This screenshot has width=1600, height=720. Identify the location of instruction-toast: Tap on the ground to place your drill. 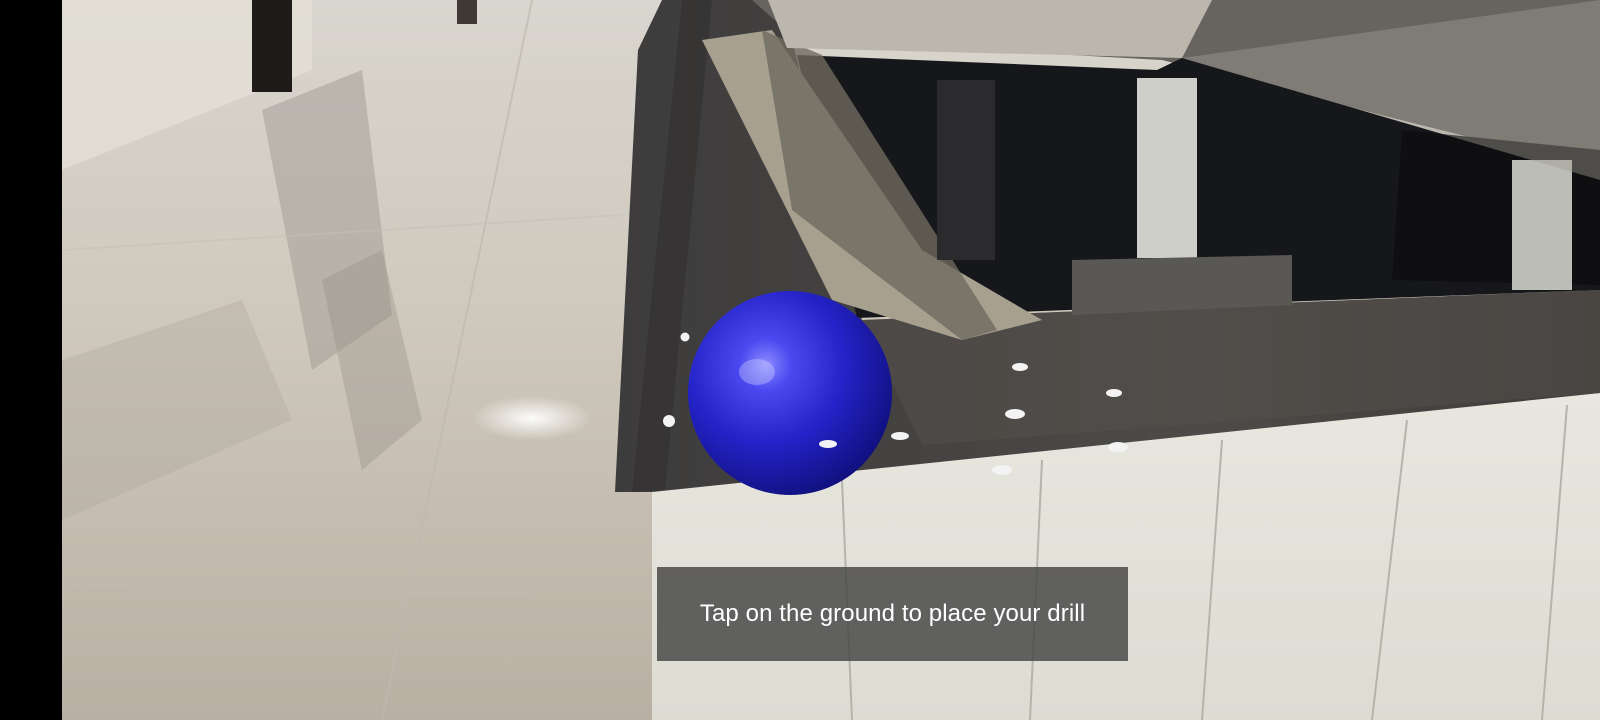
(892, 614).